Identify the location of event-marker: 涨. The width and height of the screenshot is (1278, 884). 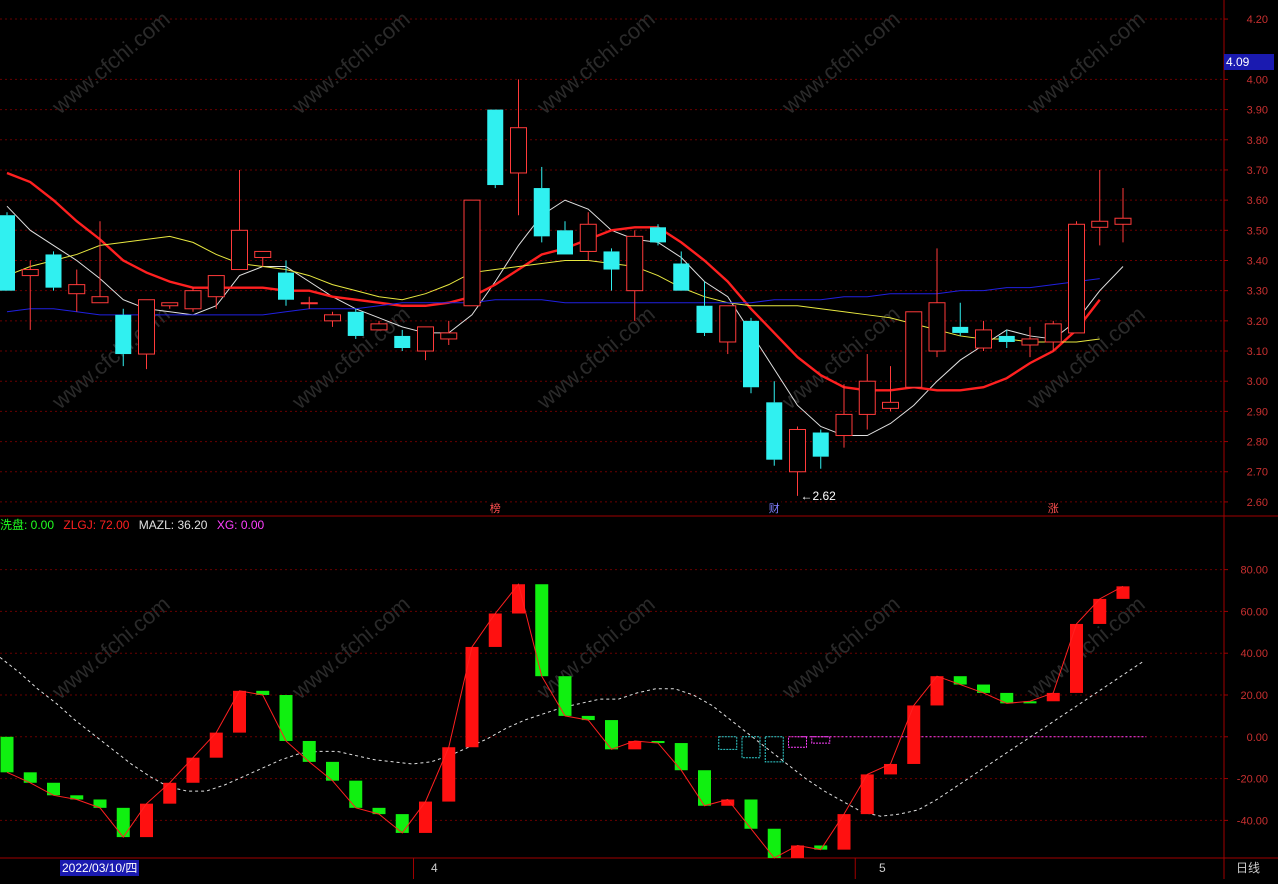
(1053, 508).